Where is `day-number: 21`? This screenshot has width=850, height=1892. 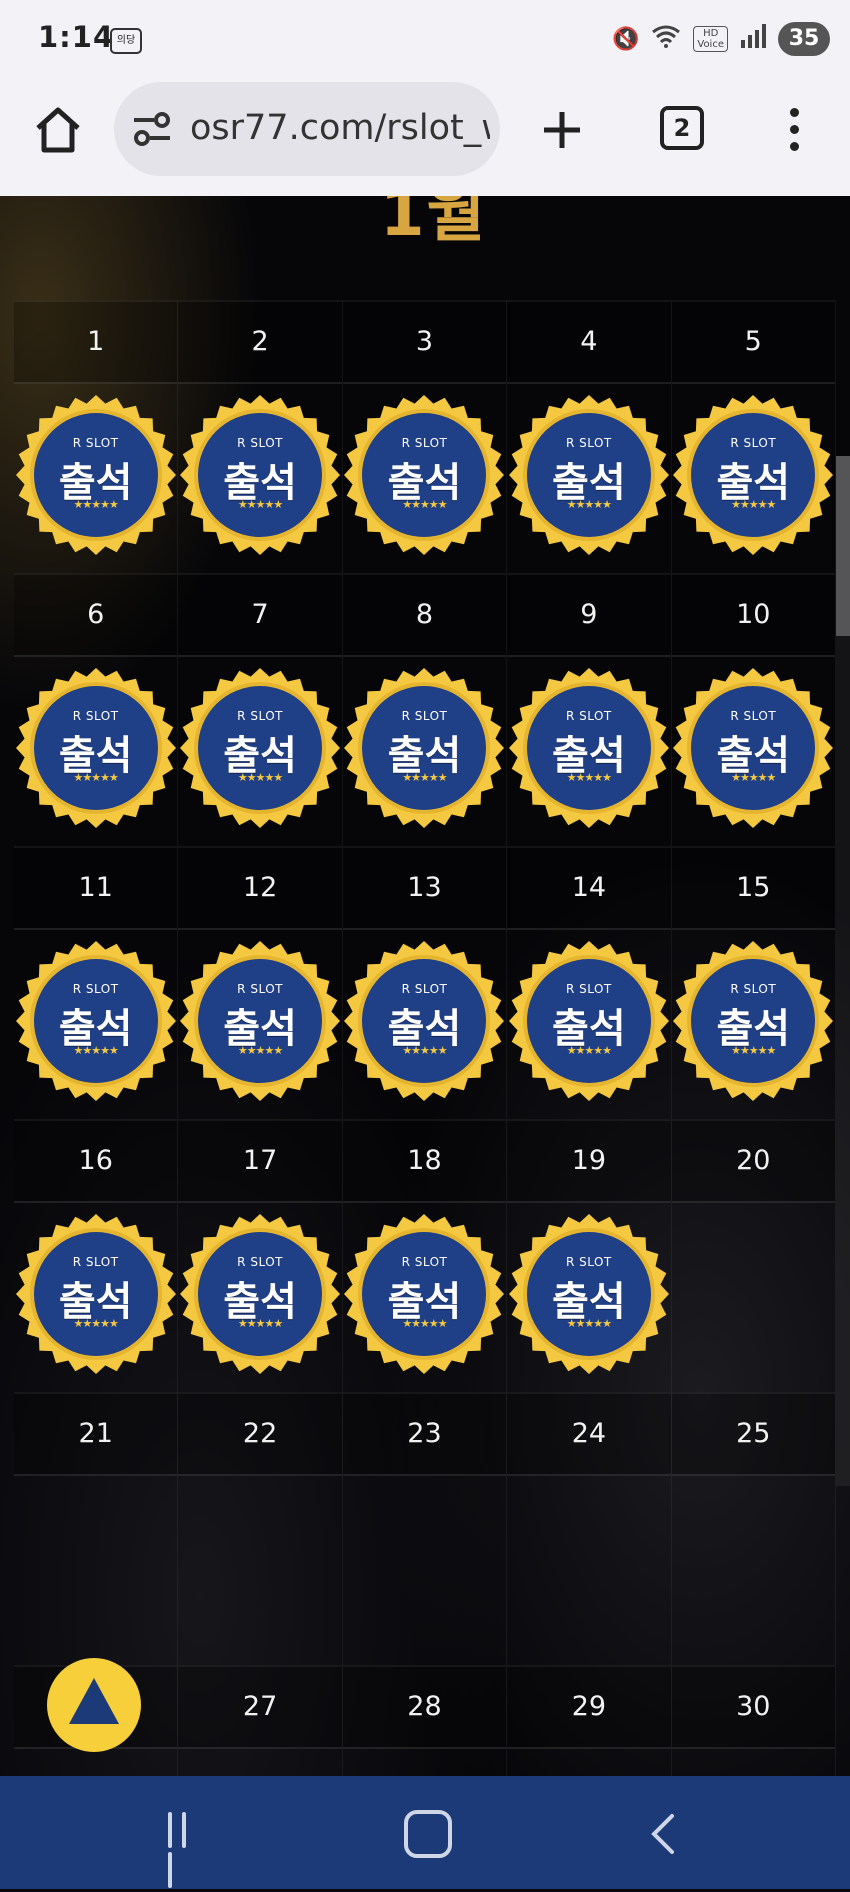 day-number: 21 is located at coordinates (96, 1434).